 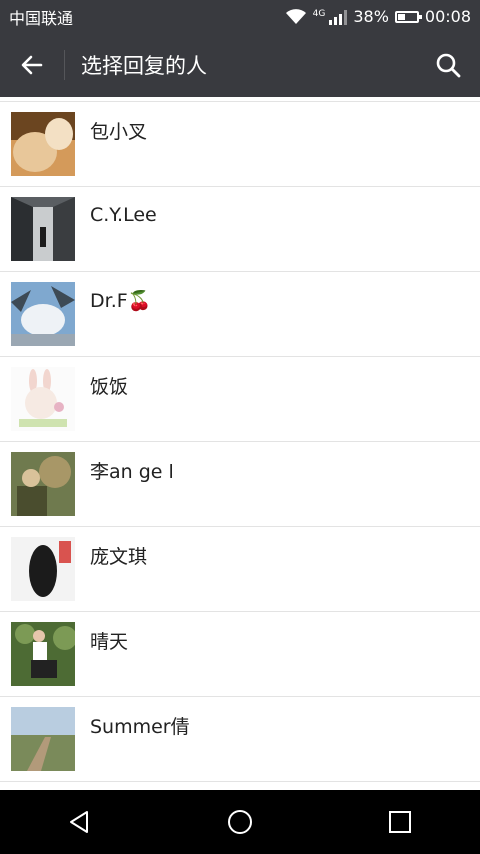 I want to click on contact-name: C.Y.Lee, so click(x=123, y=215).